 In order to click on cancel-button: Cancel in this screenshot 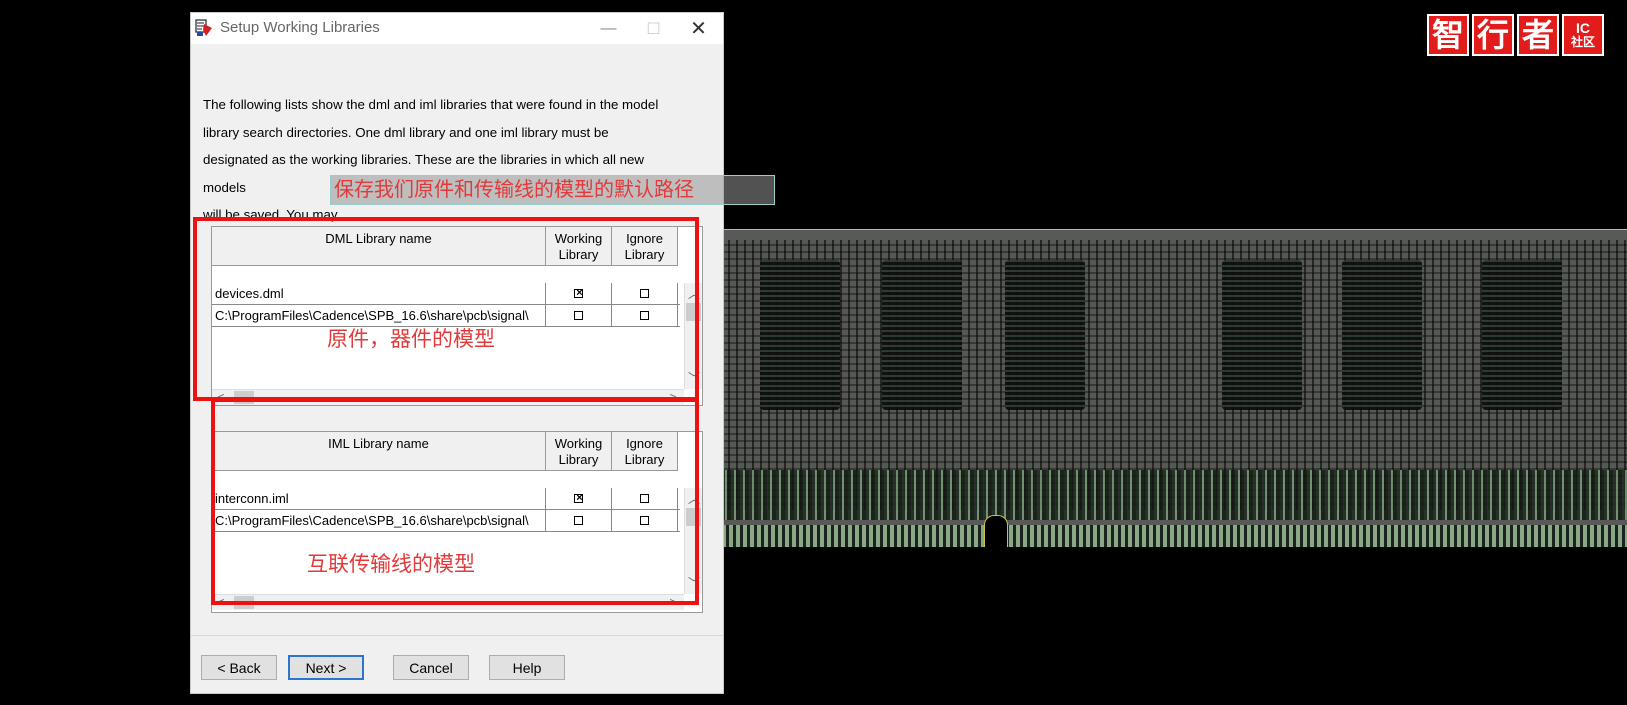, I will do `click(431, 667)`.